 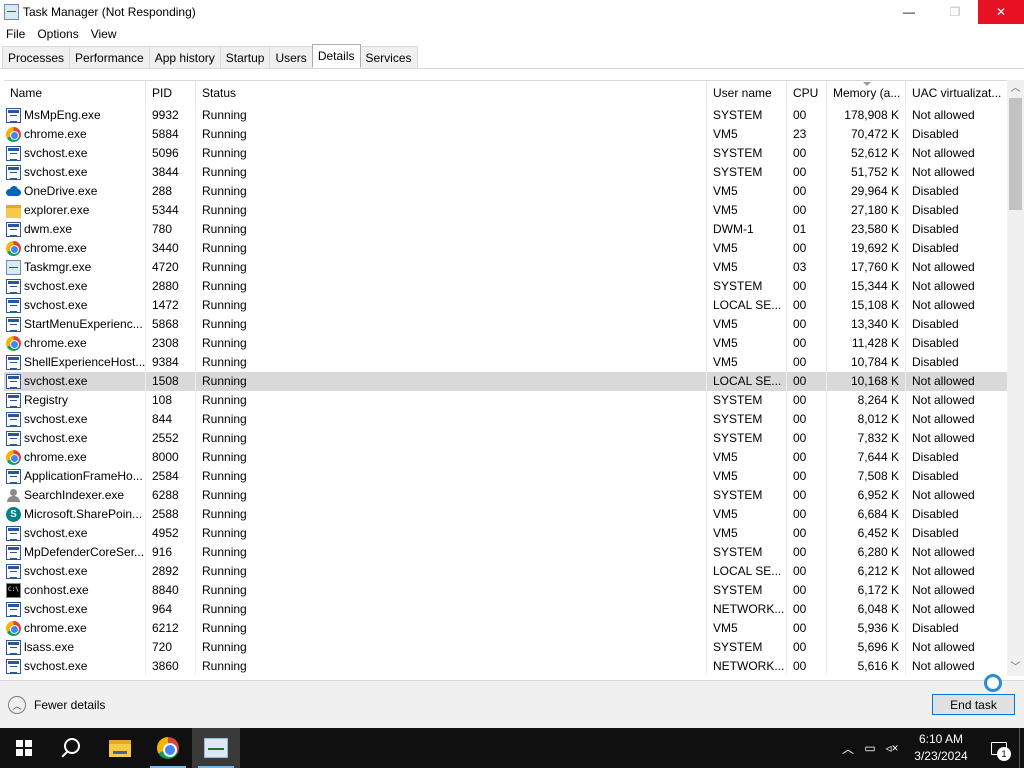 I want to click on network-icon: ▭, so click(x=870, y=748).